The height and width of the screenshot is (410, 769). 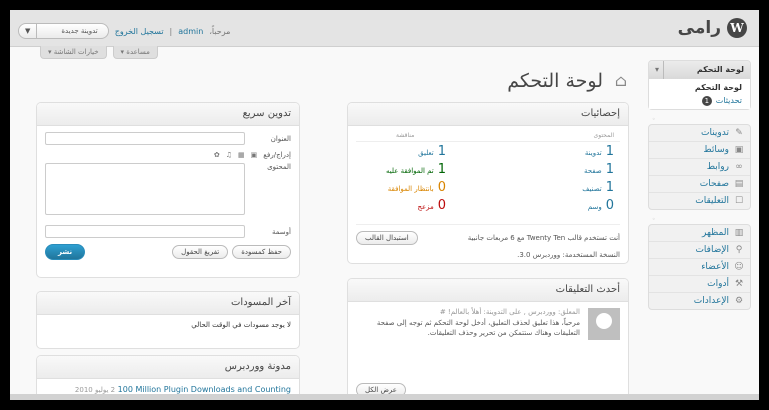 I want to click on menu-item-settings: ⚙ الإعدادات, so click(x=699, y=301).